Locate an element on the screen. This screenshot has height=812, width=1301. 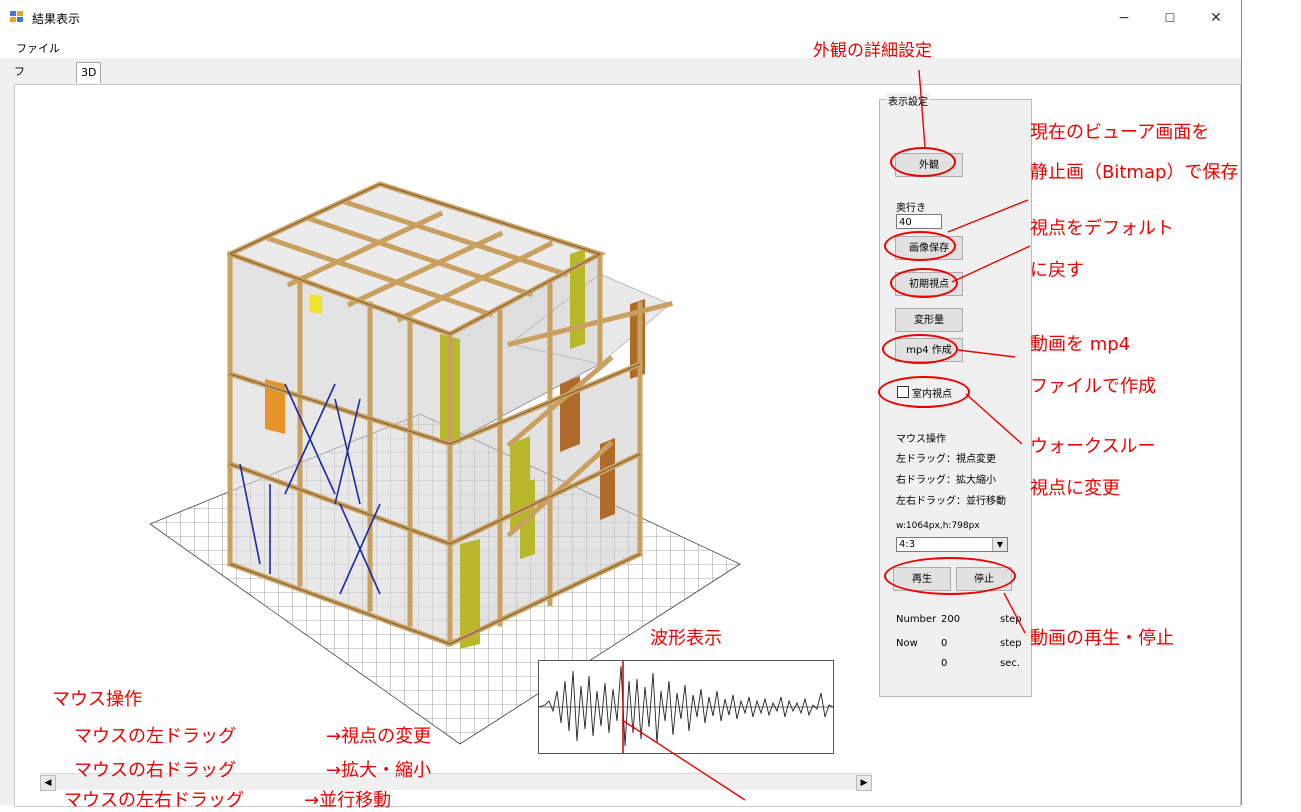
highlight-save is located at coordinates (920, 246).